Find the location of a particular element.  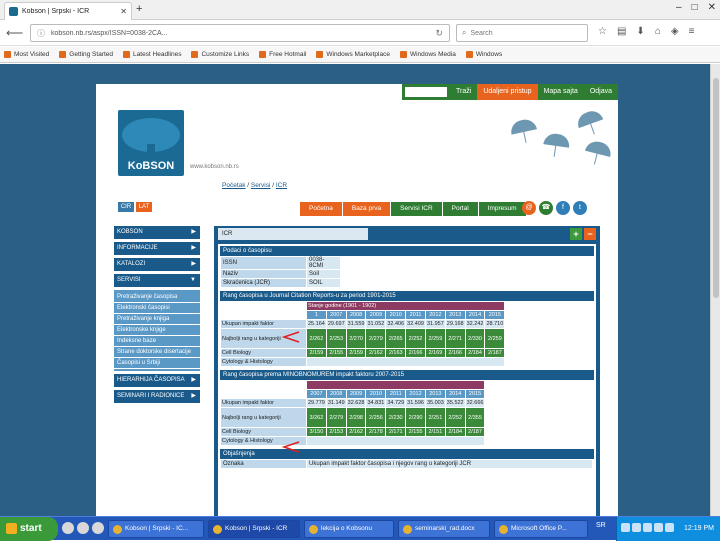

bookmark-star-icon: ☆ is located at coordinates (602, 31).